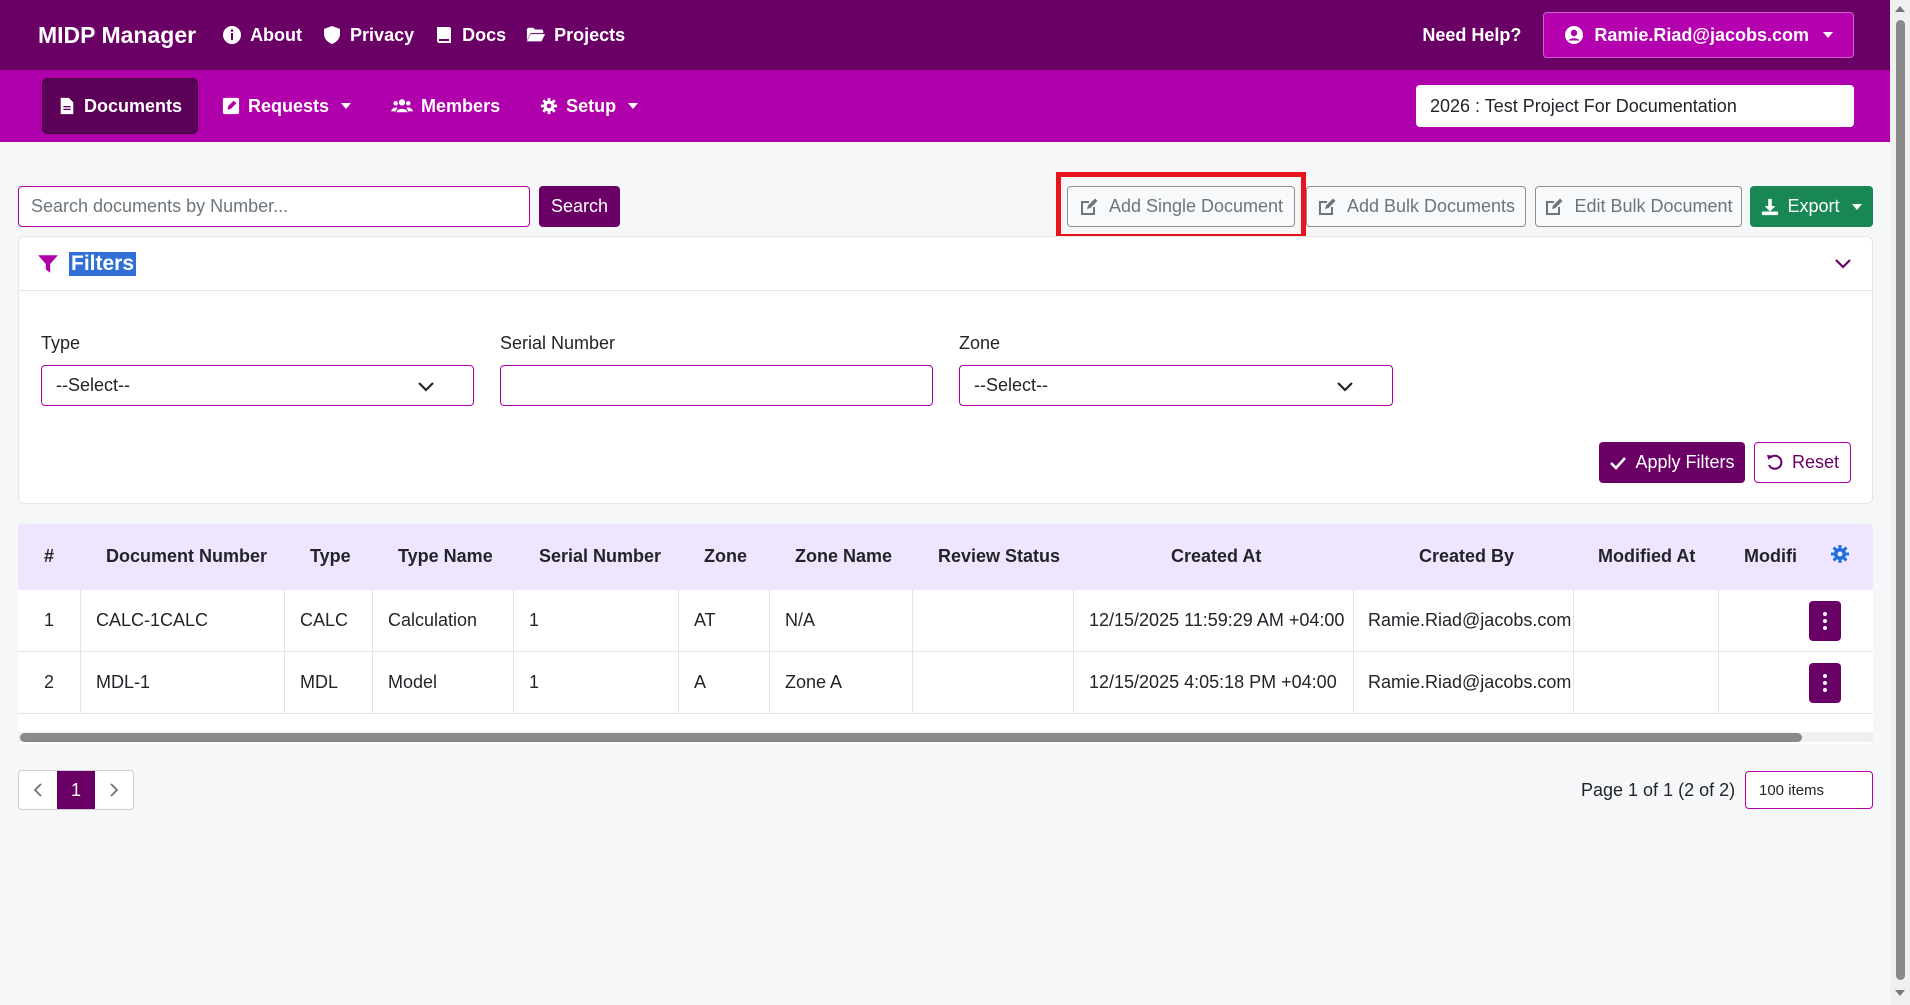 The height and width of the screenshot is (1005, 1910). Describe the element at coordinates (600, 556) in the screenshot. I see `col-serial-number: Serial Number` at that location.